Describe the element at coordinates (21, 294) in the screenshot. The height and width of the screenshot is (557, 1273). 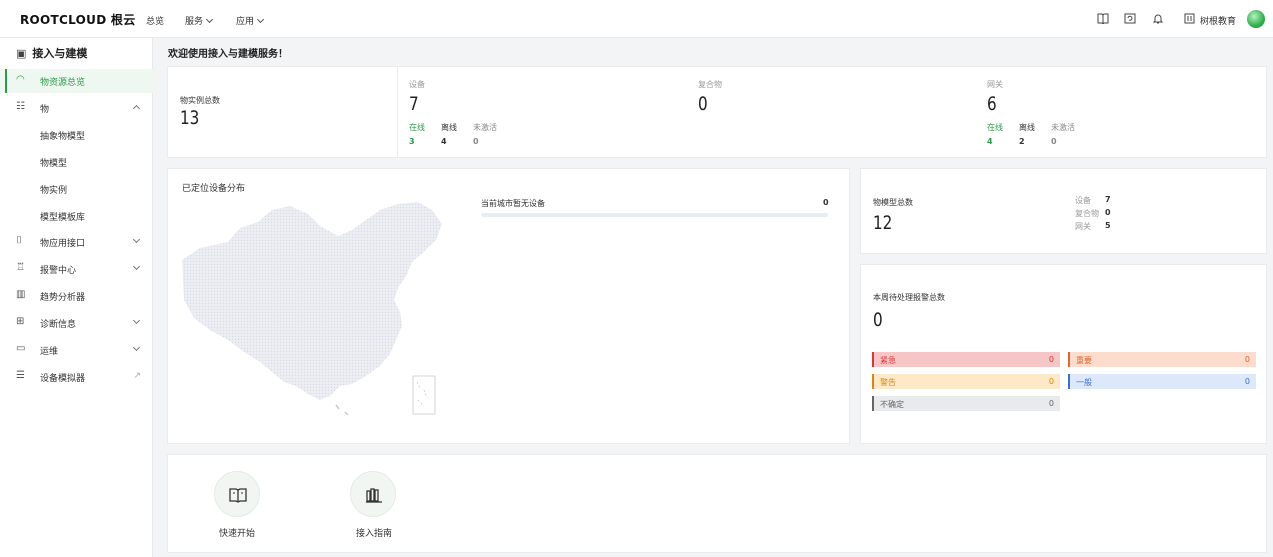
I see `chart-icon: ▥` at that location.